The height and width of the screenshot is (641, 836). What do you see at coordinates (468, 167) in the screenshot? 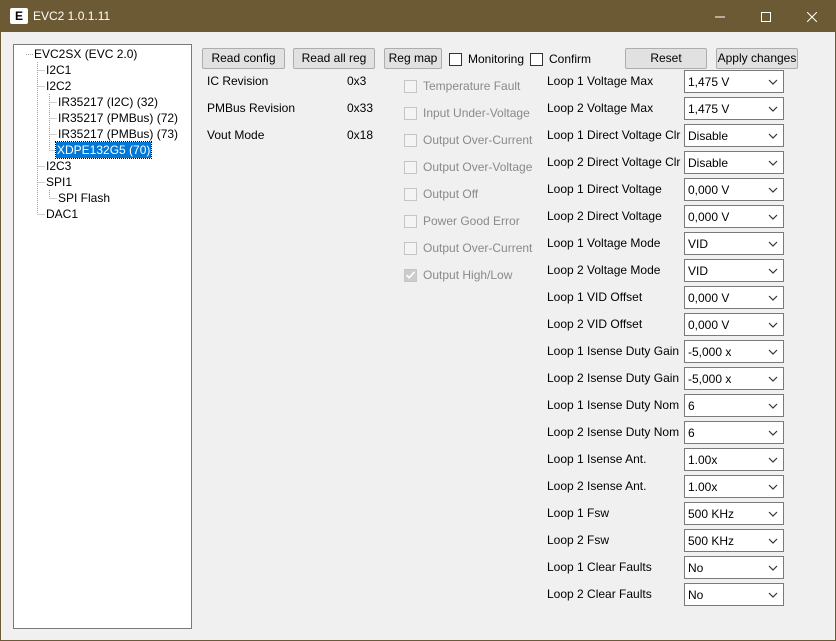
I see `status-output-over-voltage: Output Over-Voltage` at bounding box center [468, 167].